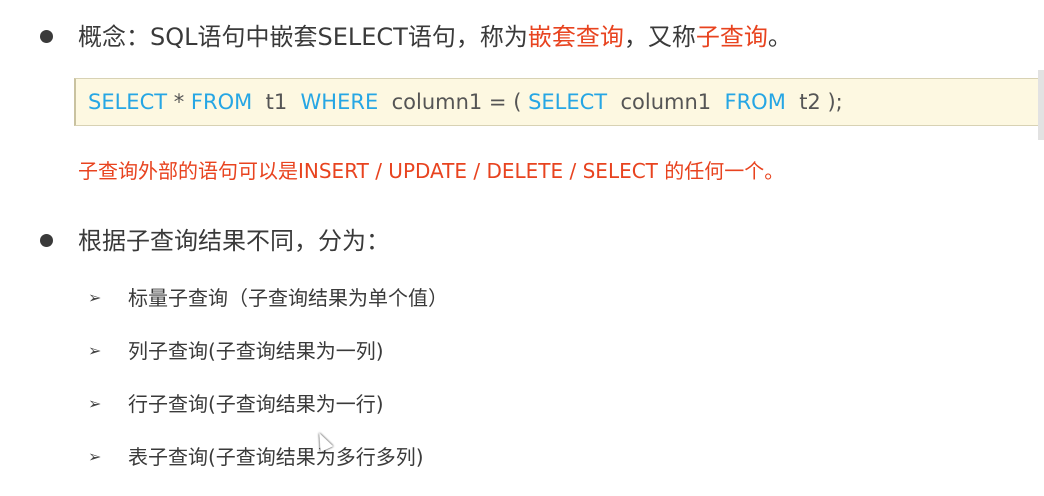 The width and height of the screenshot is (1044, 496). What do you see at coordinates (814, 102) in the screenshot?
I see `sql-text: t2 );` at bounding box center [814, 102].